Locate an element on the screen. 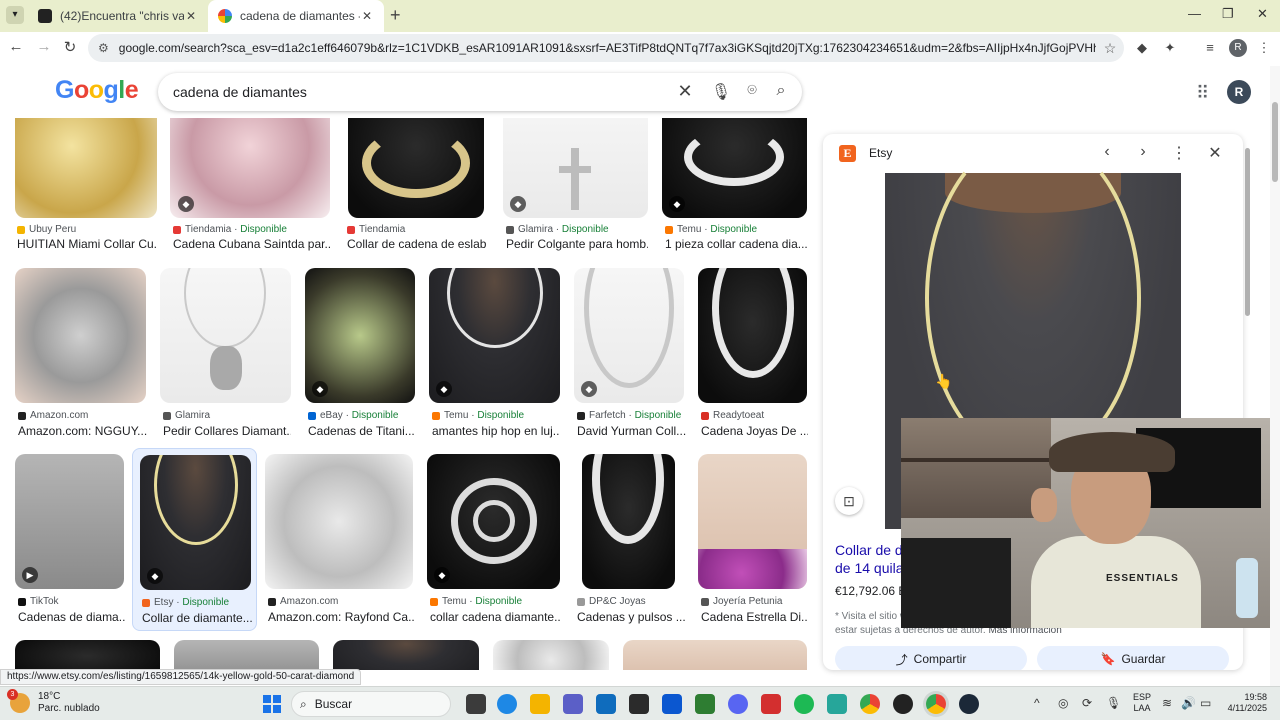 The height and width of the screenshot is (720, 1280). xbox-icon is located at coordinates (705, 704).